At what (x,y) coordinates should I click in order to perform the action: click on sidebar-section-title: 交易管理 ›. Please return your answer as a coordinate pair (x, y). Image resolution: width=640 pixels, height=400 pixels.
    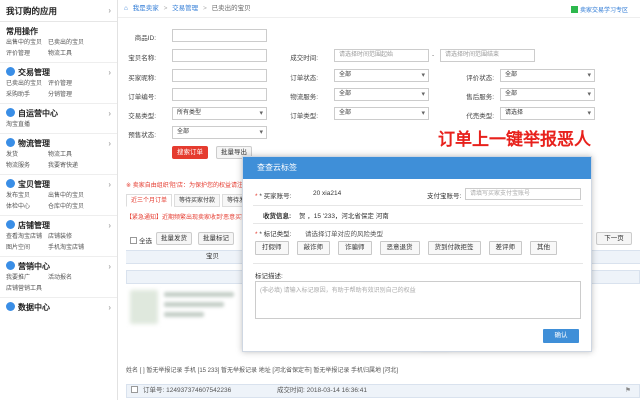
    Looking at the image, I should click on (58, 73).